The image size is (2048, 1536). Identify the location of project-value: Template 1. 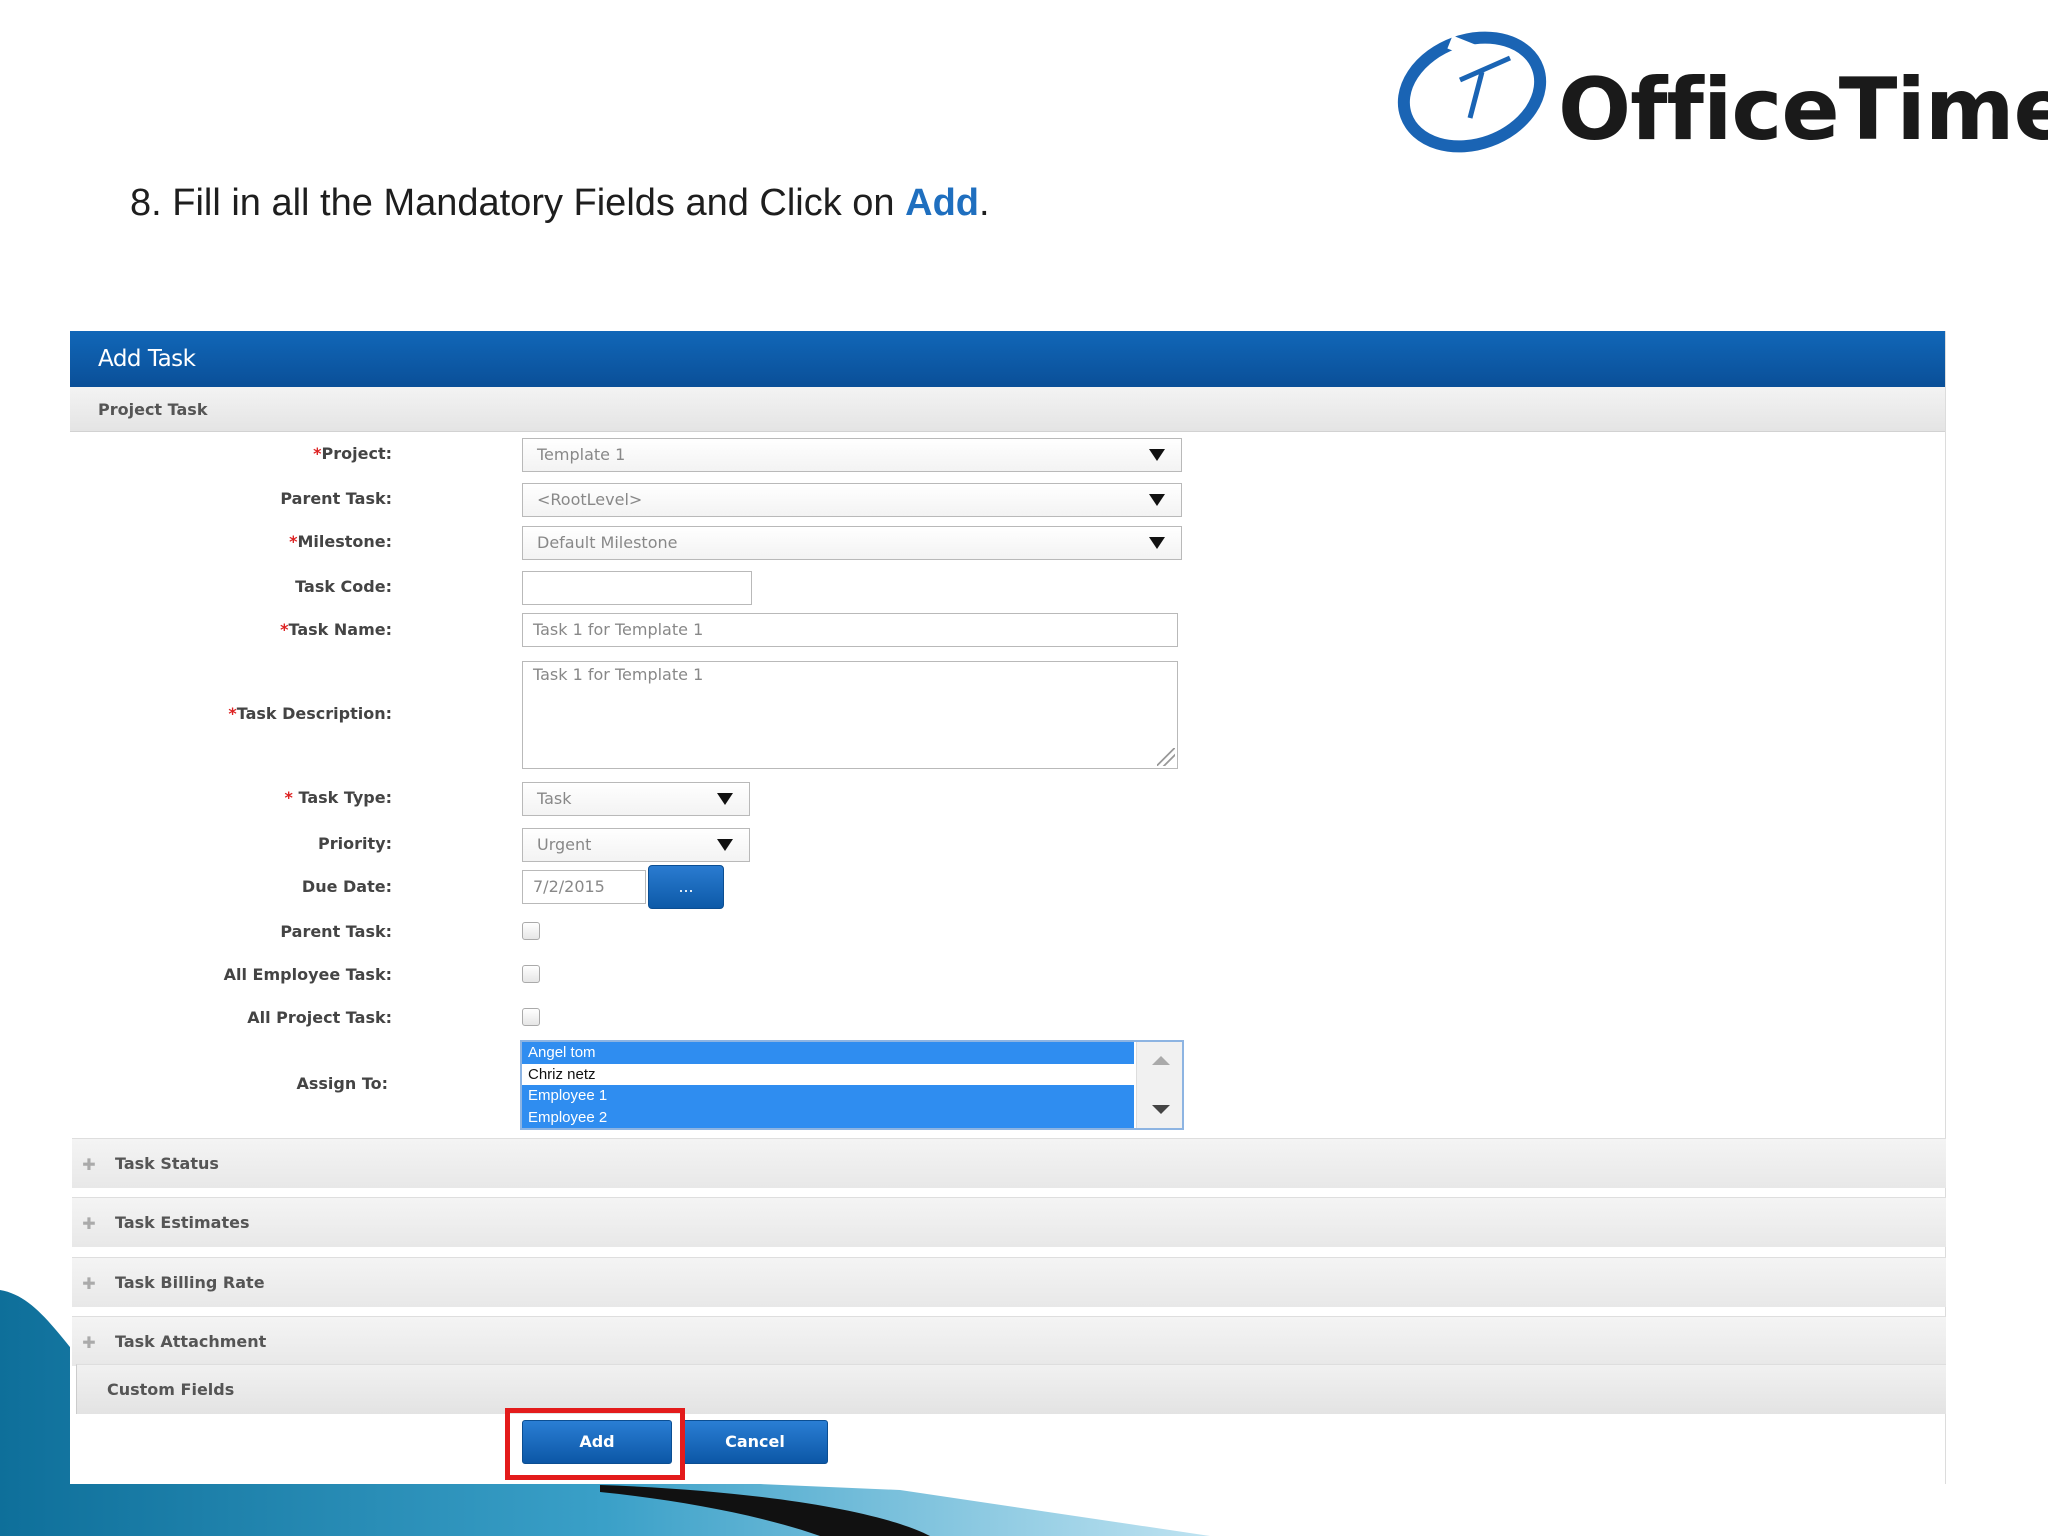
(581, 454).